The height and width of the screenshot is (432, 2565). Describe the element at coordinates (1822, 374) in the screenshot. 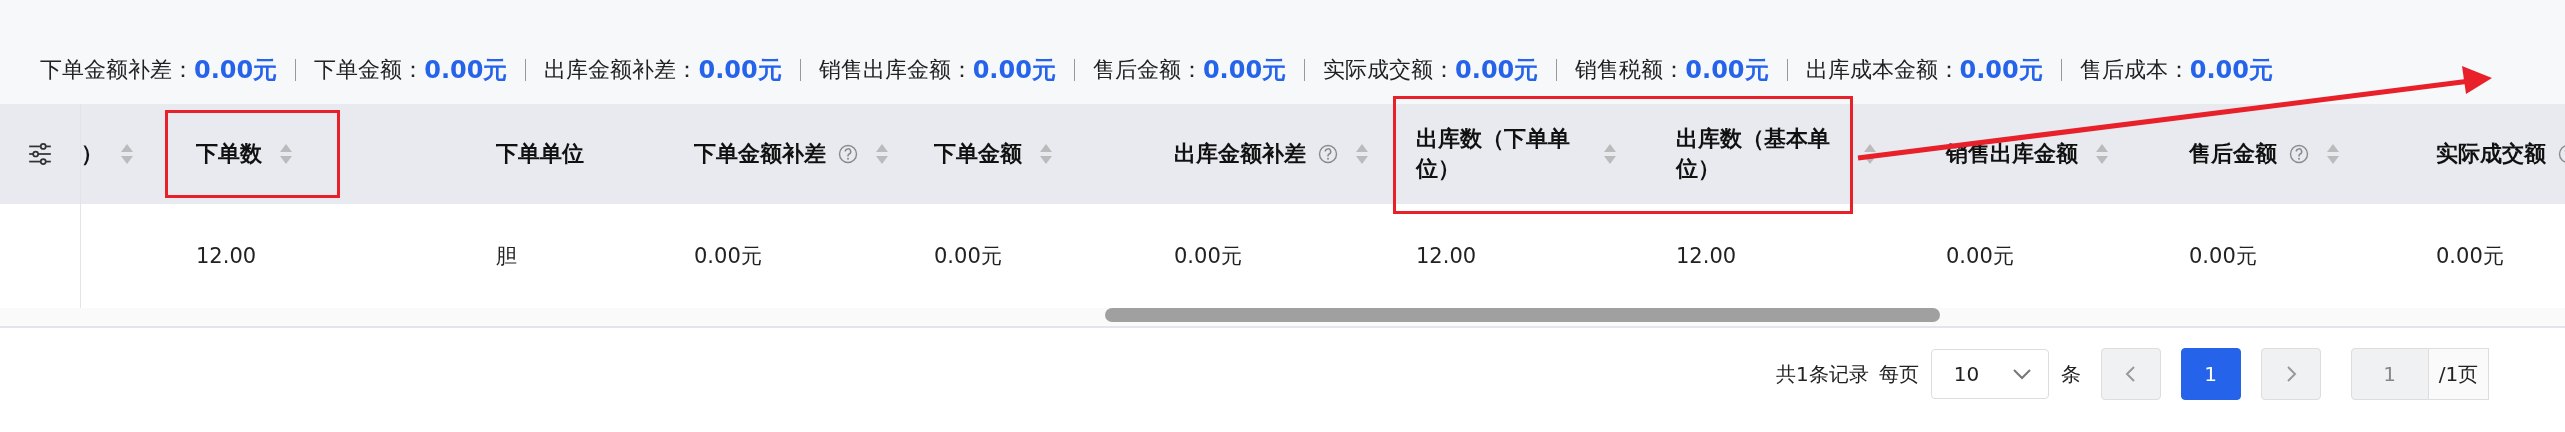

I see `record-count: 共1条记录` at that location.